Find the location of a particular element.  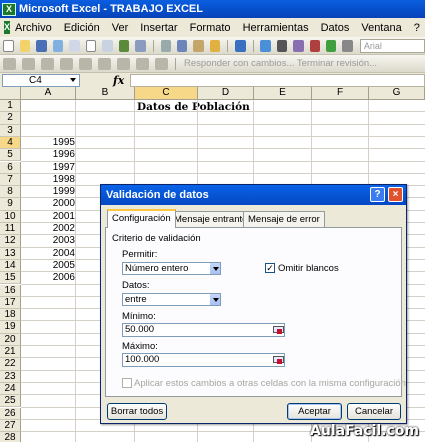

undo-icon is located at coordinates (240, 45).